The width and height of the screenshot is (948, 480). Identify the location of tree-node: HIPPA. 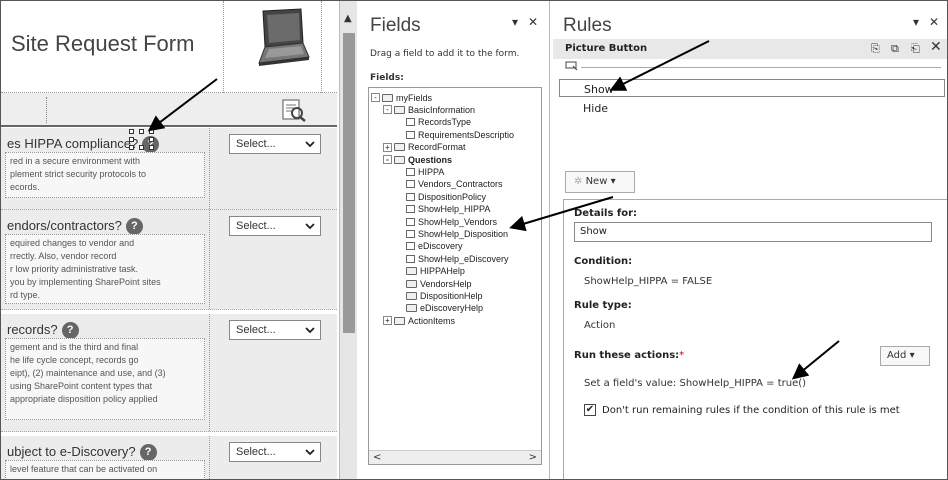
(425, 171).